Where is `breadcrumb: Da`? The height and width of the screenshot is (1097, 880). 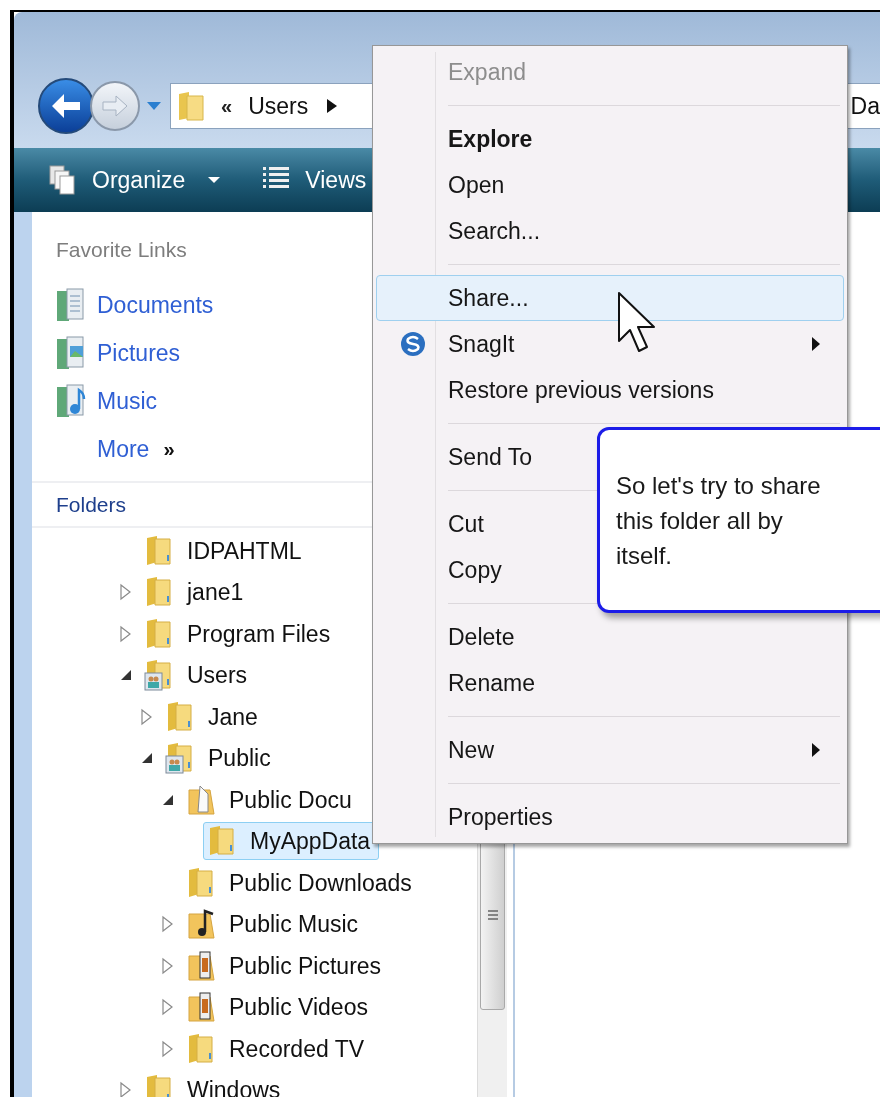
breadcrumb: Da is located at coordinates (864, 106).